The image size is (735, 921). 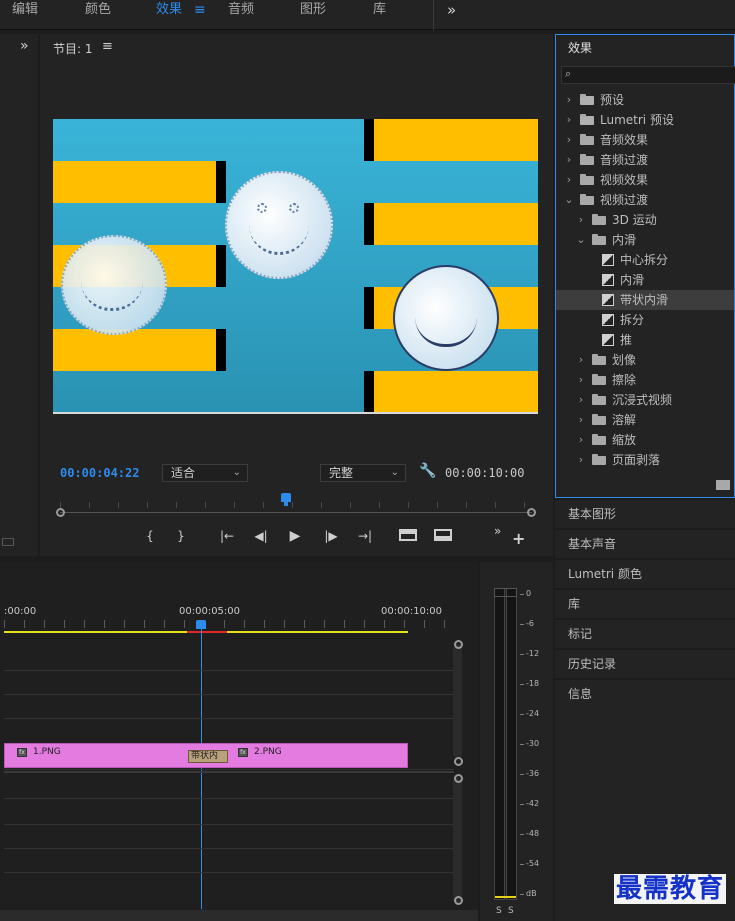 I want to click on db-label: -12, so click(x=533, y=653).